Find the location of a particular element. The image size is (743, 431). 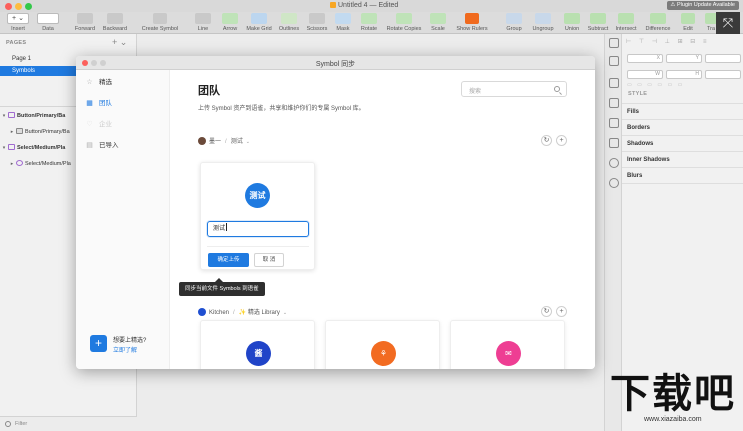

scale-button: Scale is located at coordinates (438, 22).